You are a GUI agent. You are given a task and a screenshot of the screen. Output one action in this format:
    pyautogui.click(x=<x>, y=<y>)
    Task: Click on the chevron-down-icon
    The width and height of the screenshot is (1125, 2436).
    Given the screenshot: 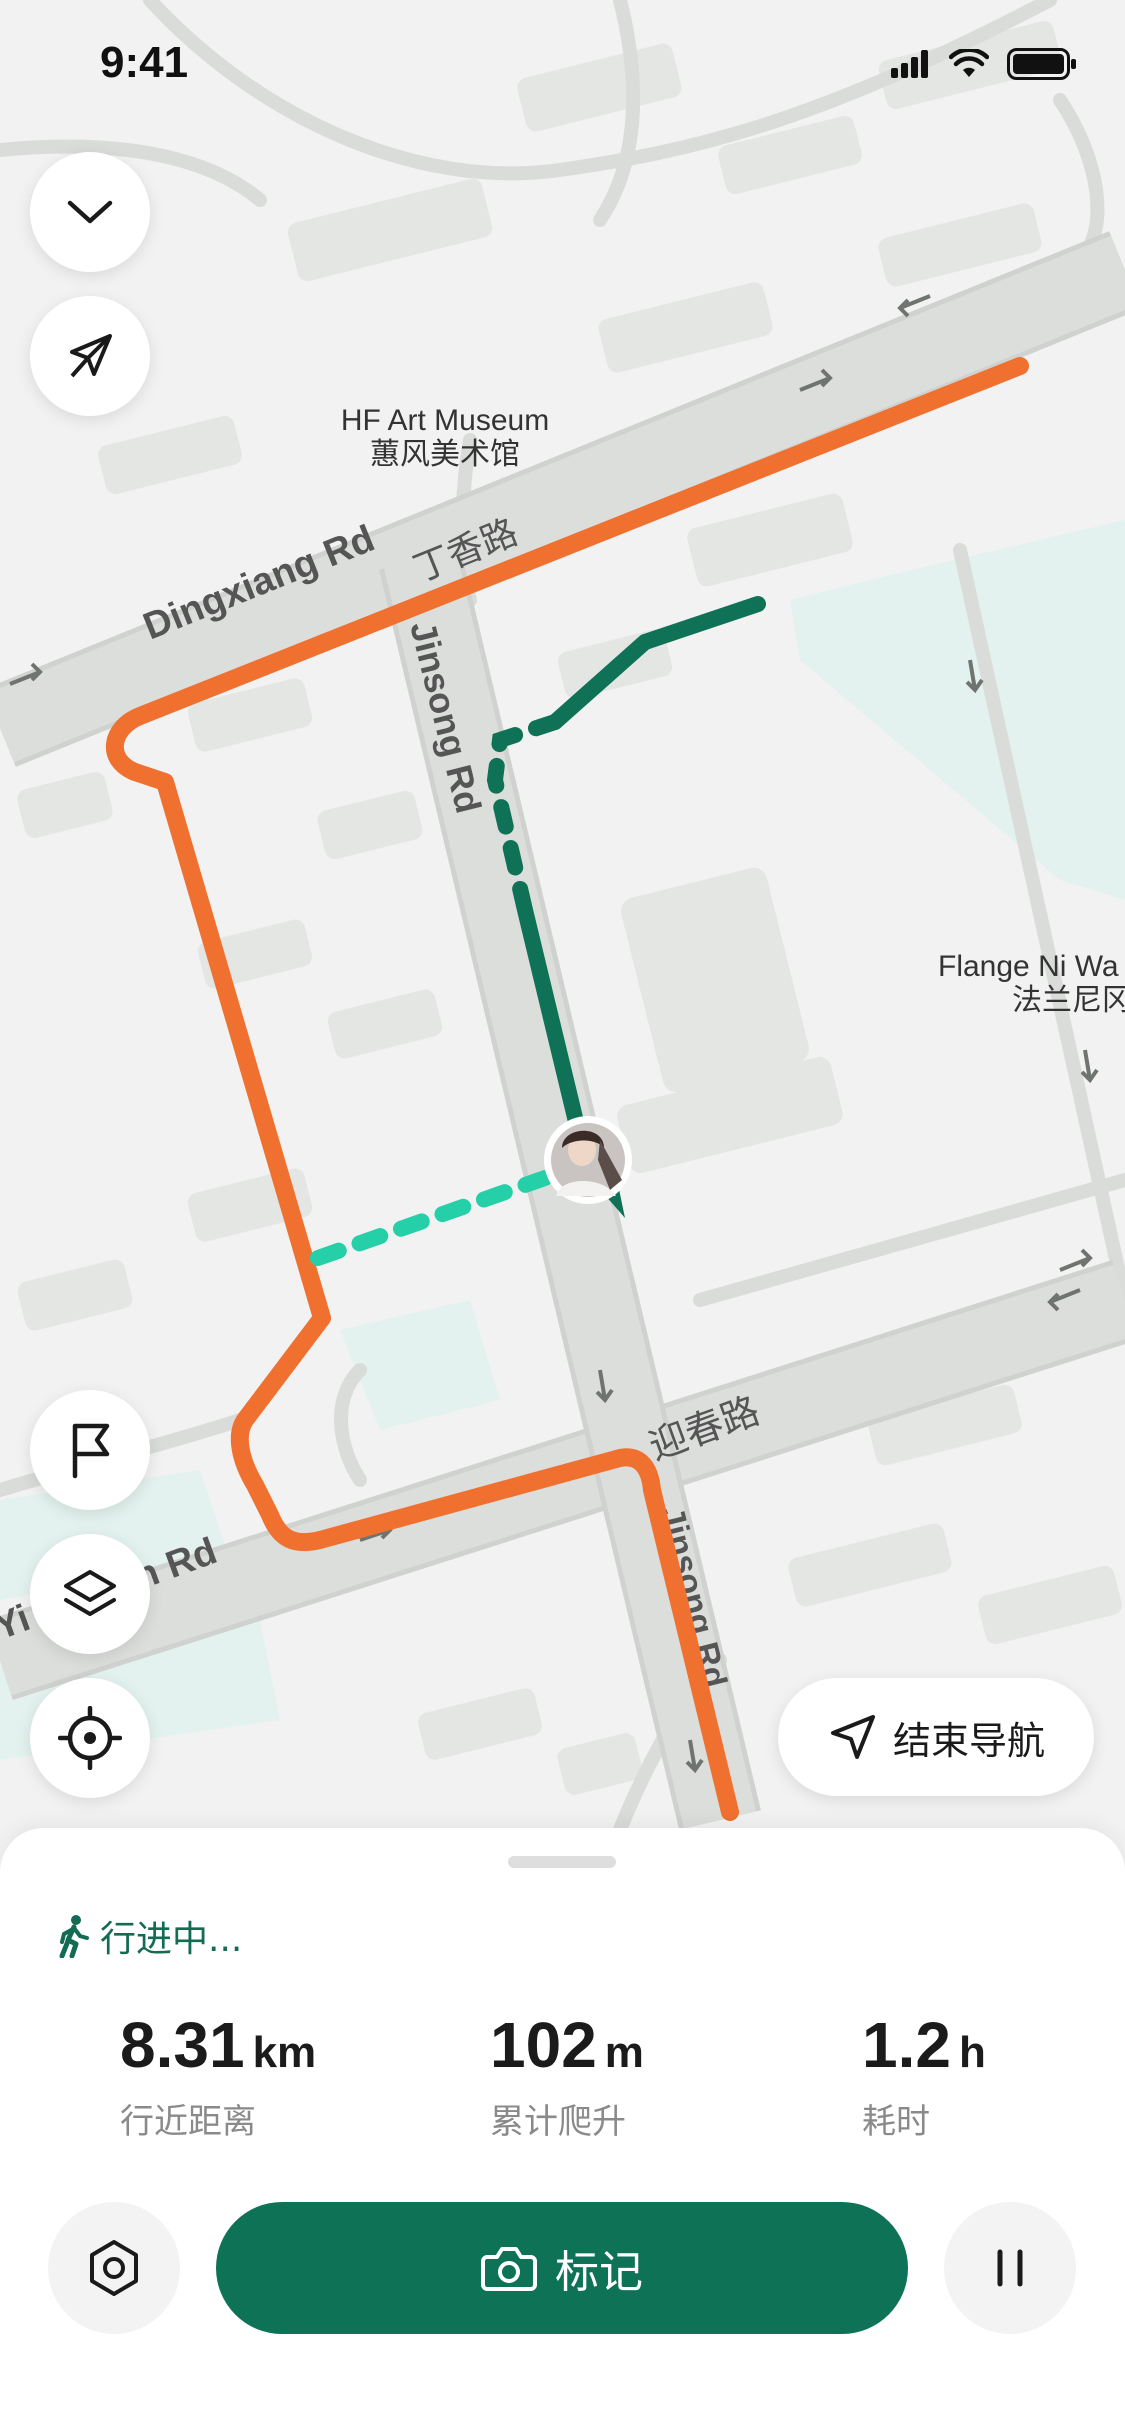 What is the action you would take?
    pyautogui.click(x=90, y=212)
    